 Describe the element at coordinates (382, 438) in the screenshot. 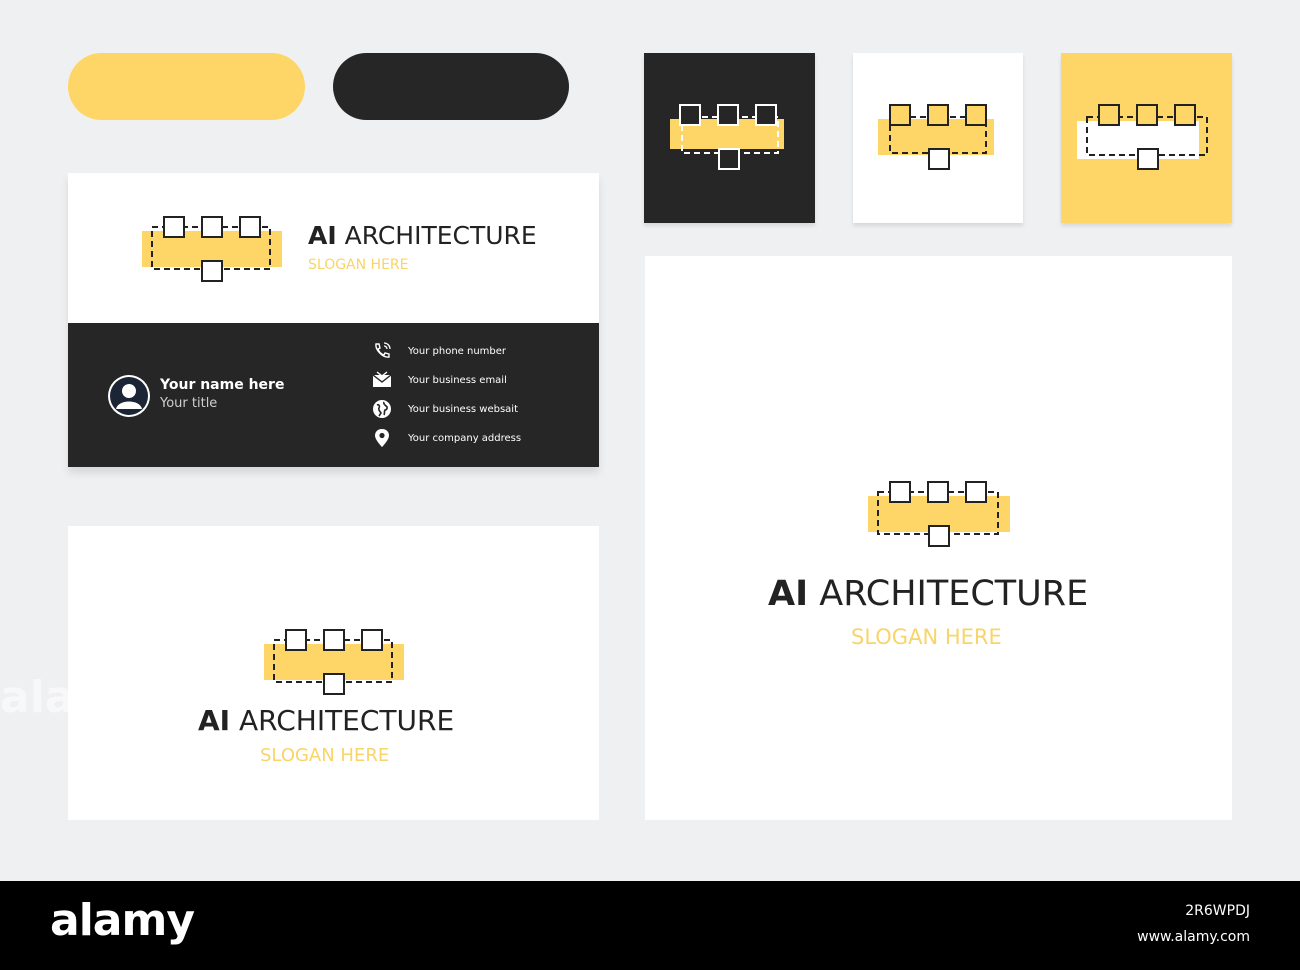

I see `location-pin-icon` at that location.